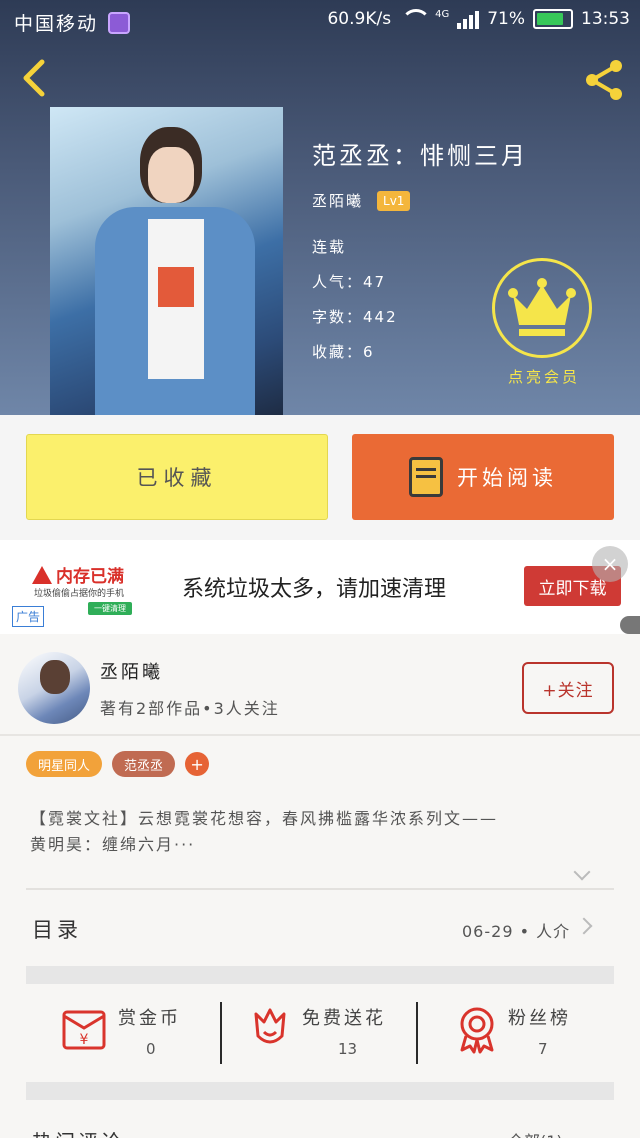  What do you see at coordinates (110, 608) in the screenshot?
I see `ad-clean-button: 一键清理` at bounding box center [110, 608].